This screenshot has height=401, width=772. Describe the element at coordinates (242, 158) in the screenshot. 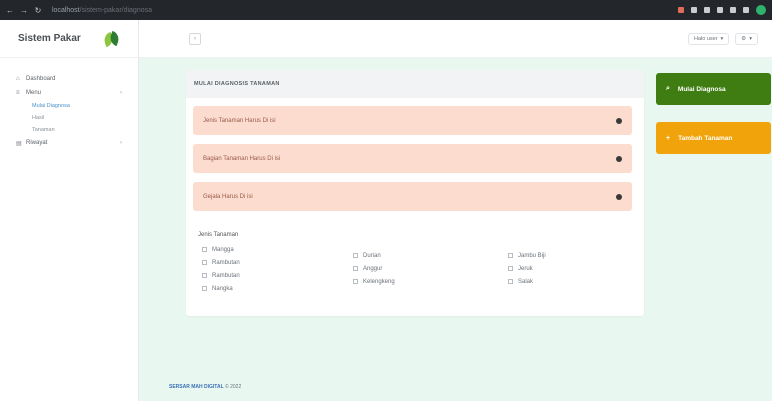

I see `alert-message: Bagian Tanaman Harus Di isi` at that location.